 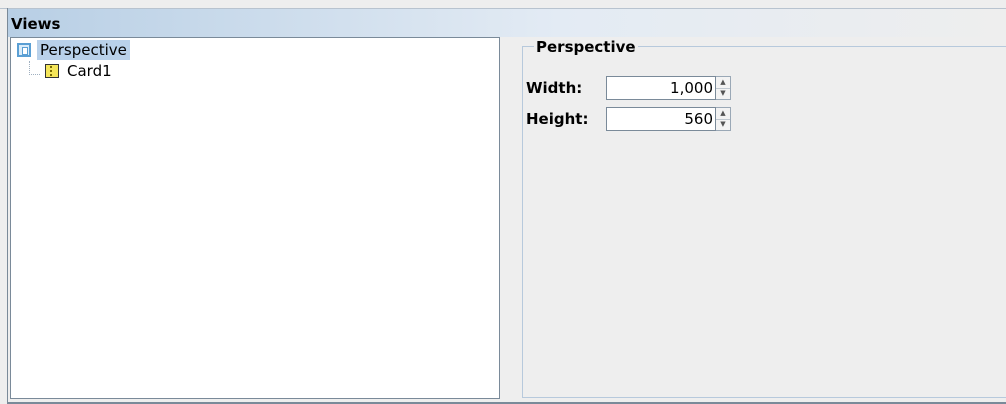 I want to click on tree-node-card1: Card1, so click(x=71, y=71).